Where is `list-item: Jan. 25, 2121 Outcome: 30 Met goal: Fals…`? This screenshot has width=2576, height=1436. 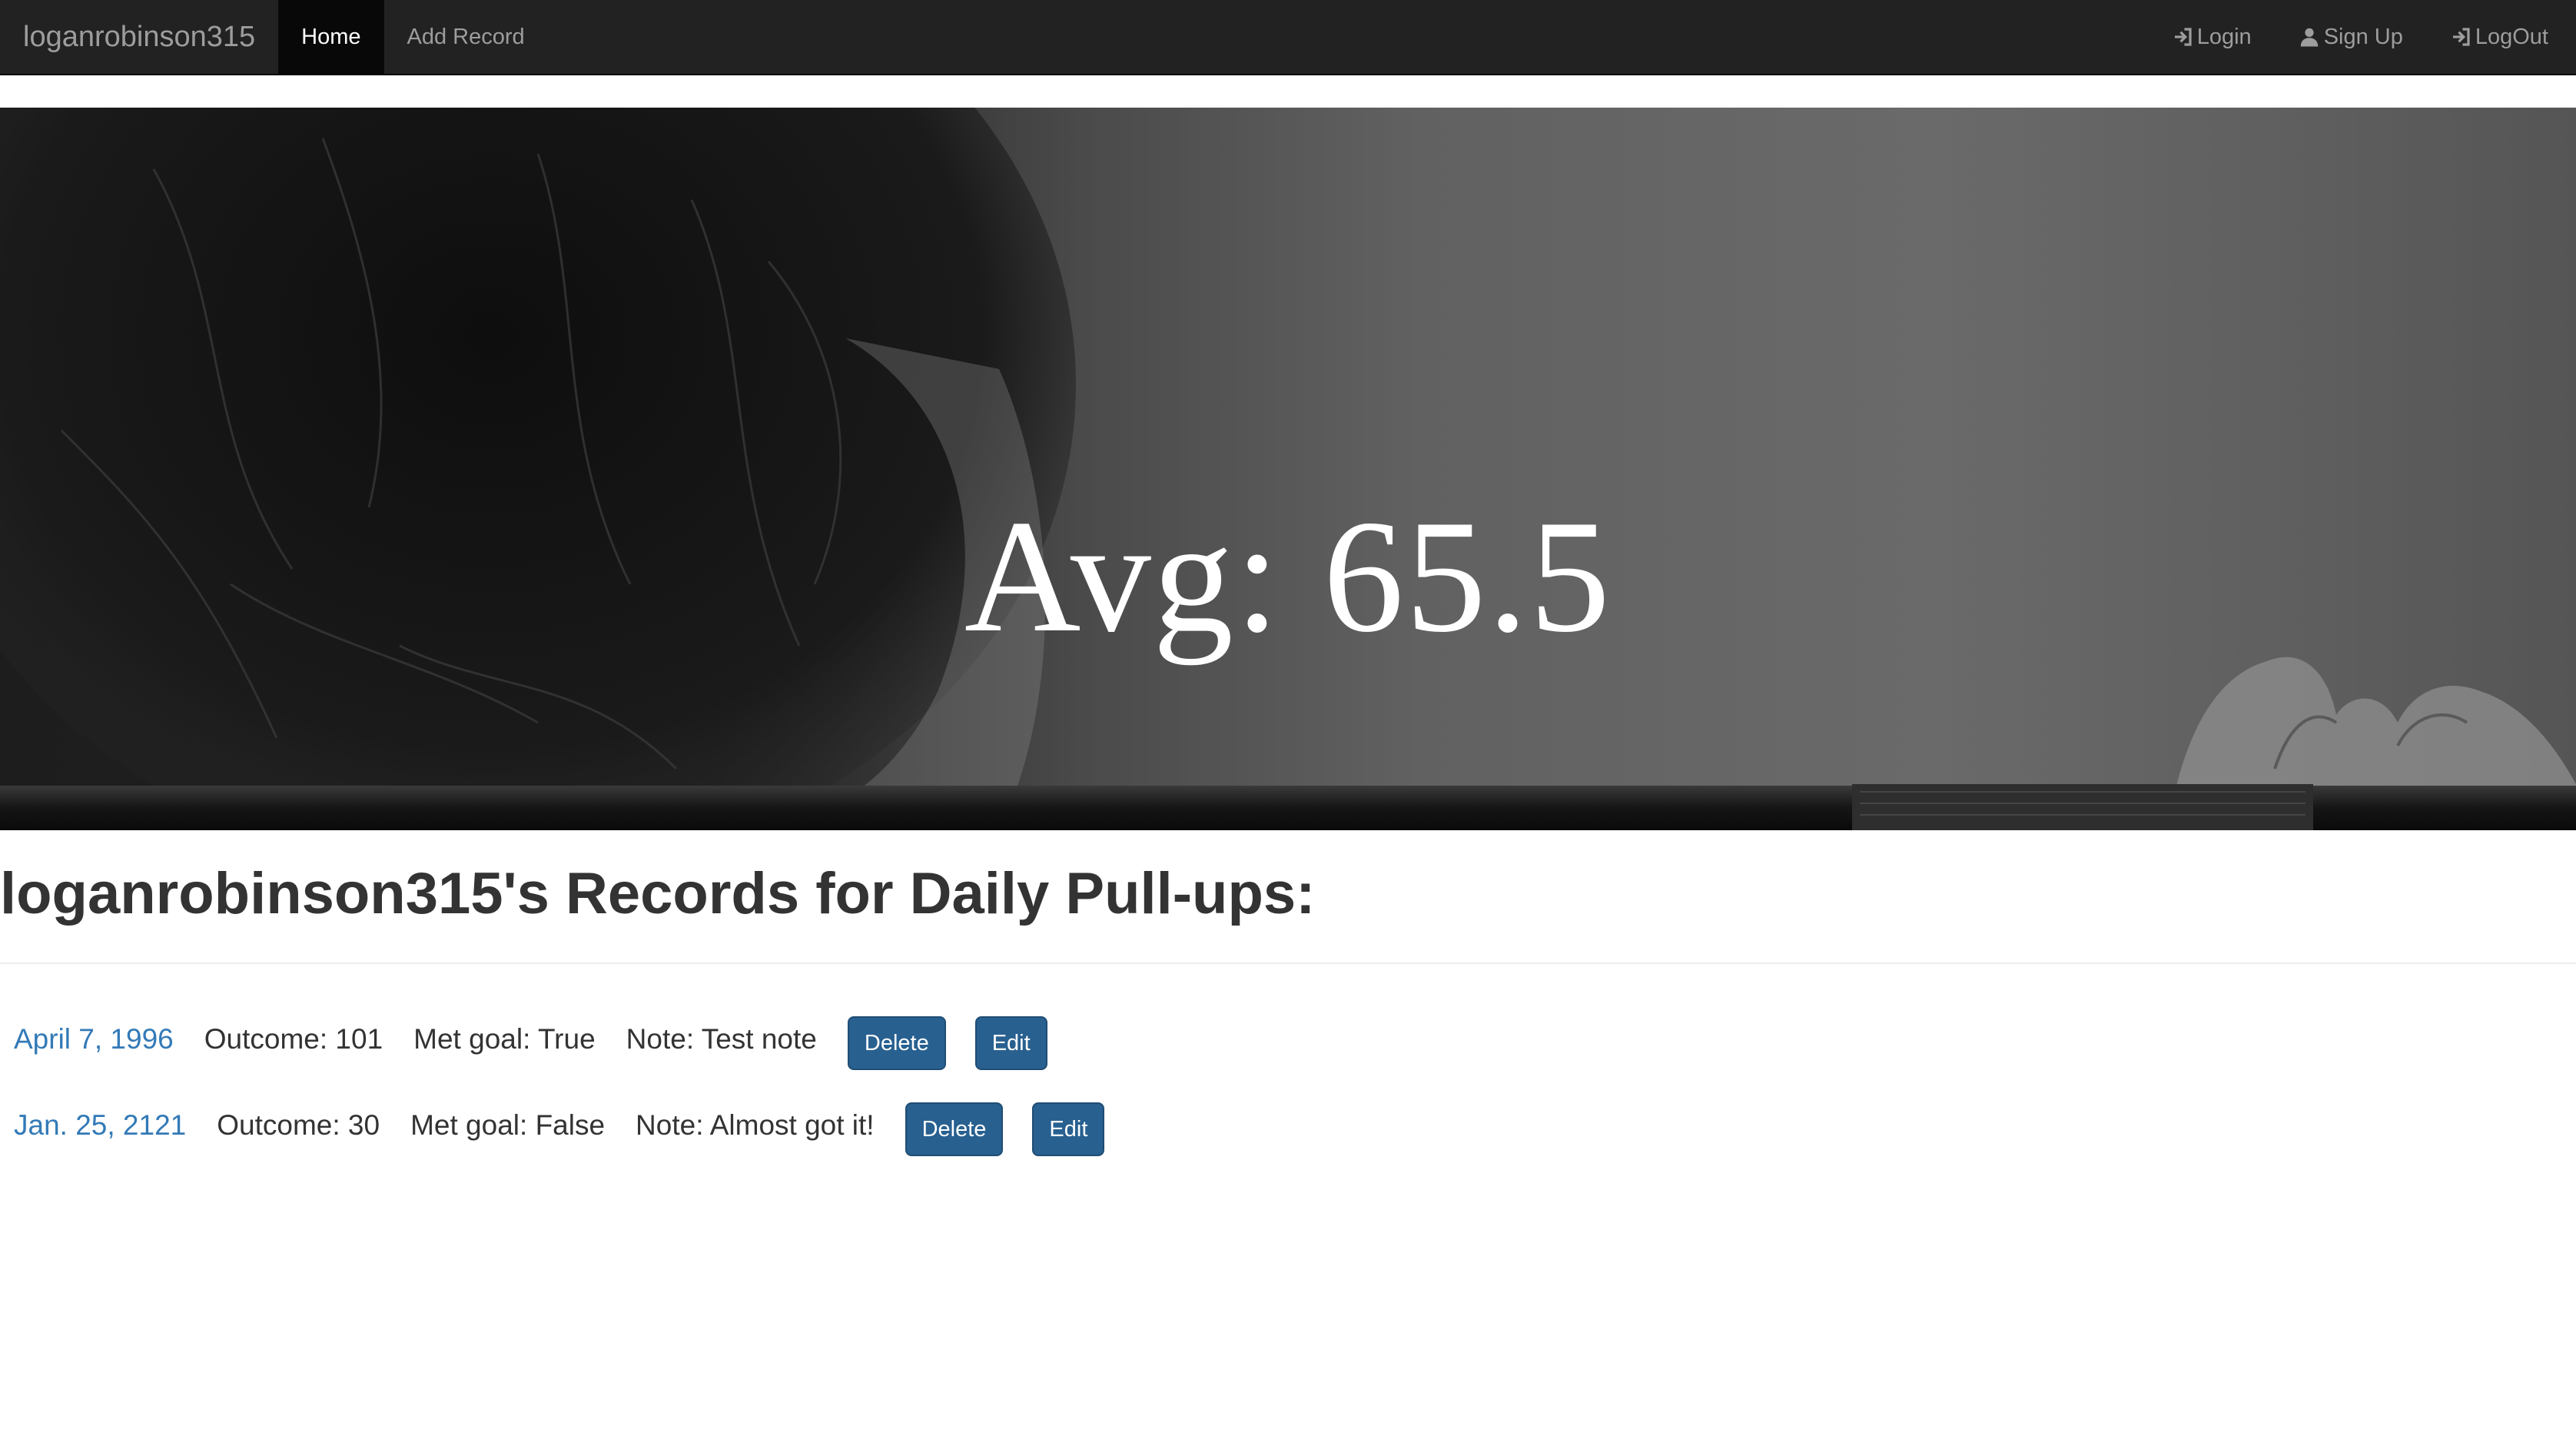 list-item: Jan. 25, 2121 Outcome: 30 Met goal: Fals… is located at coordinates (1288, 1125).